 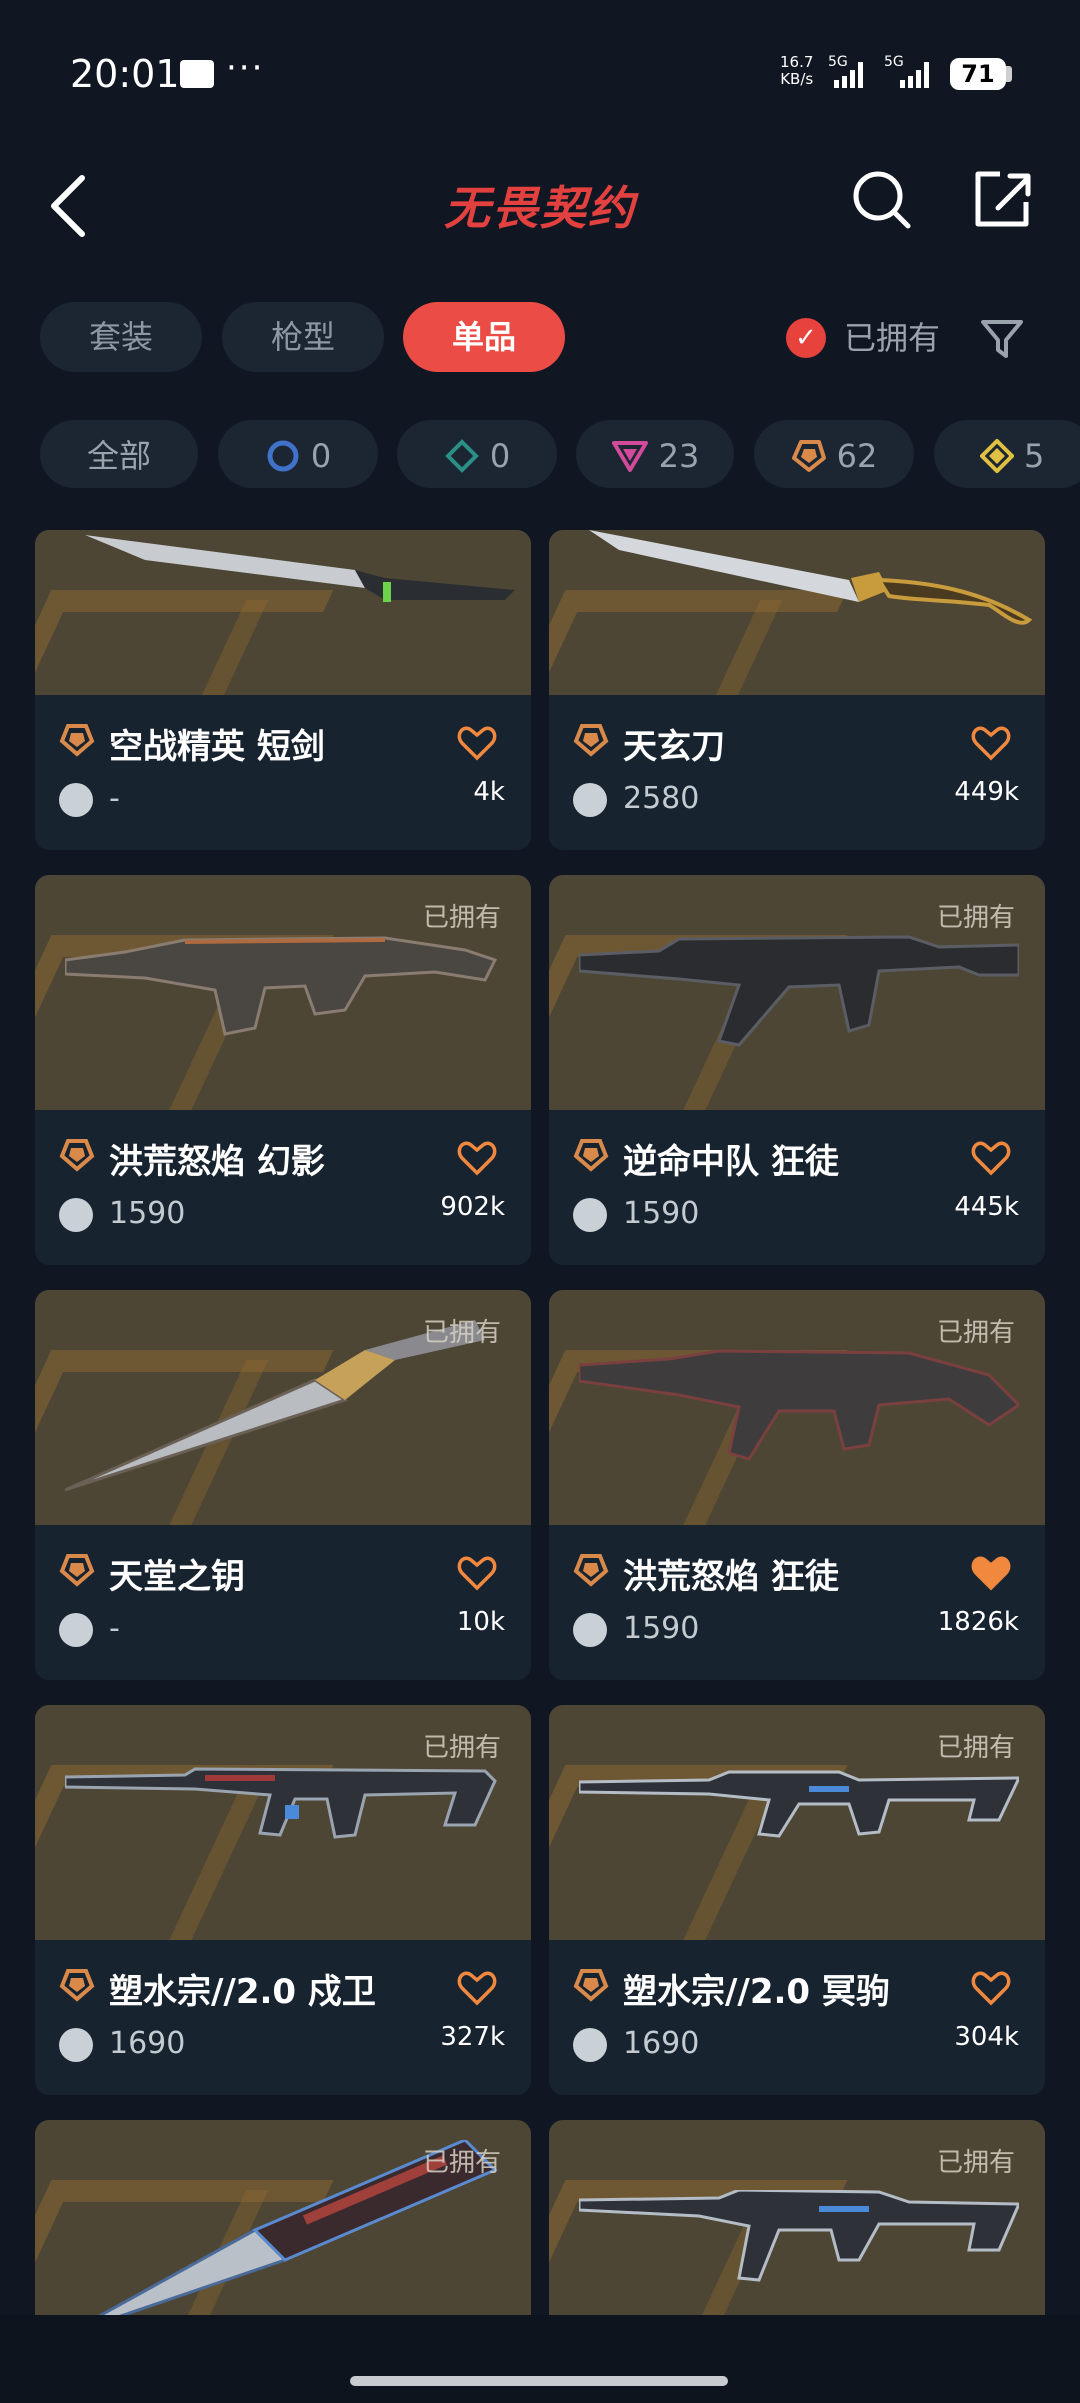 I want to click on item-card: 已拥有 塑水宗//2.0 冥驹 1690 304k, so click(x=797, y=1900).